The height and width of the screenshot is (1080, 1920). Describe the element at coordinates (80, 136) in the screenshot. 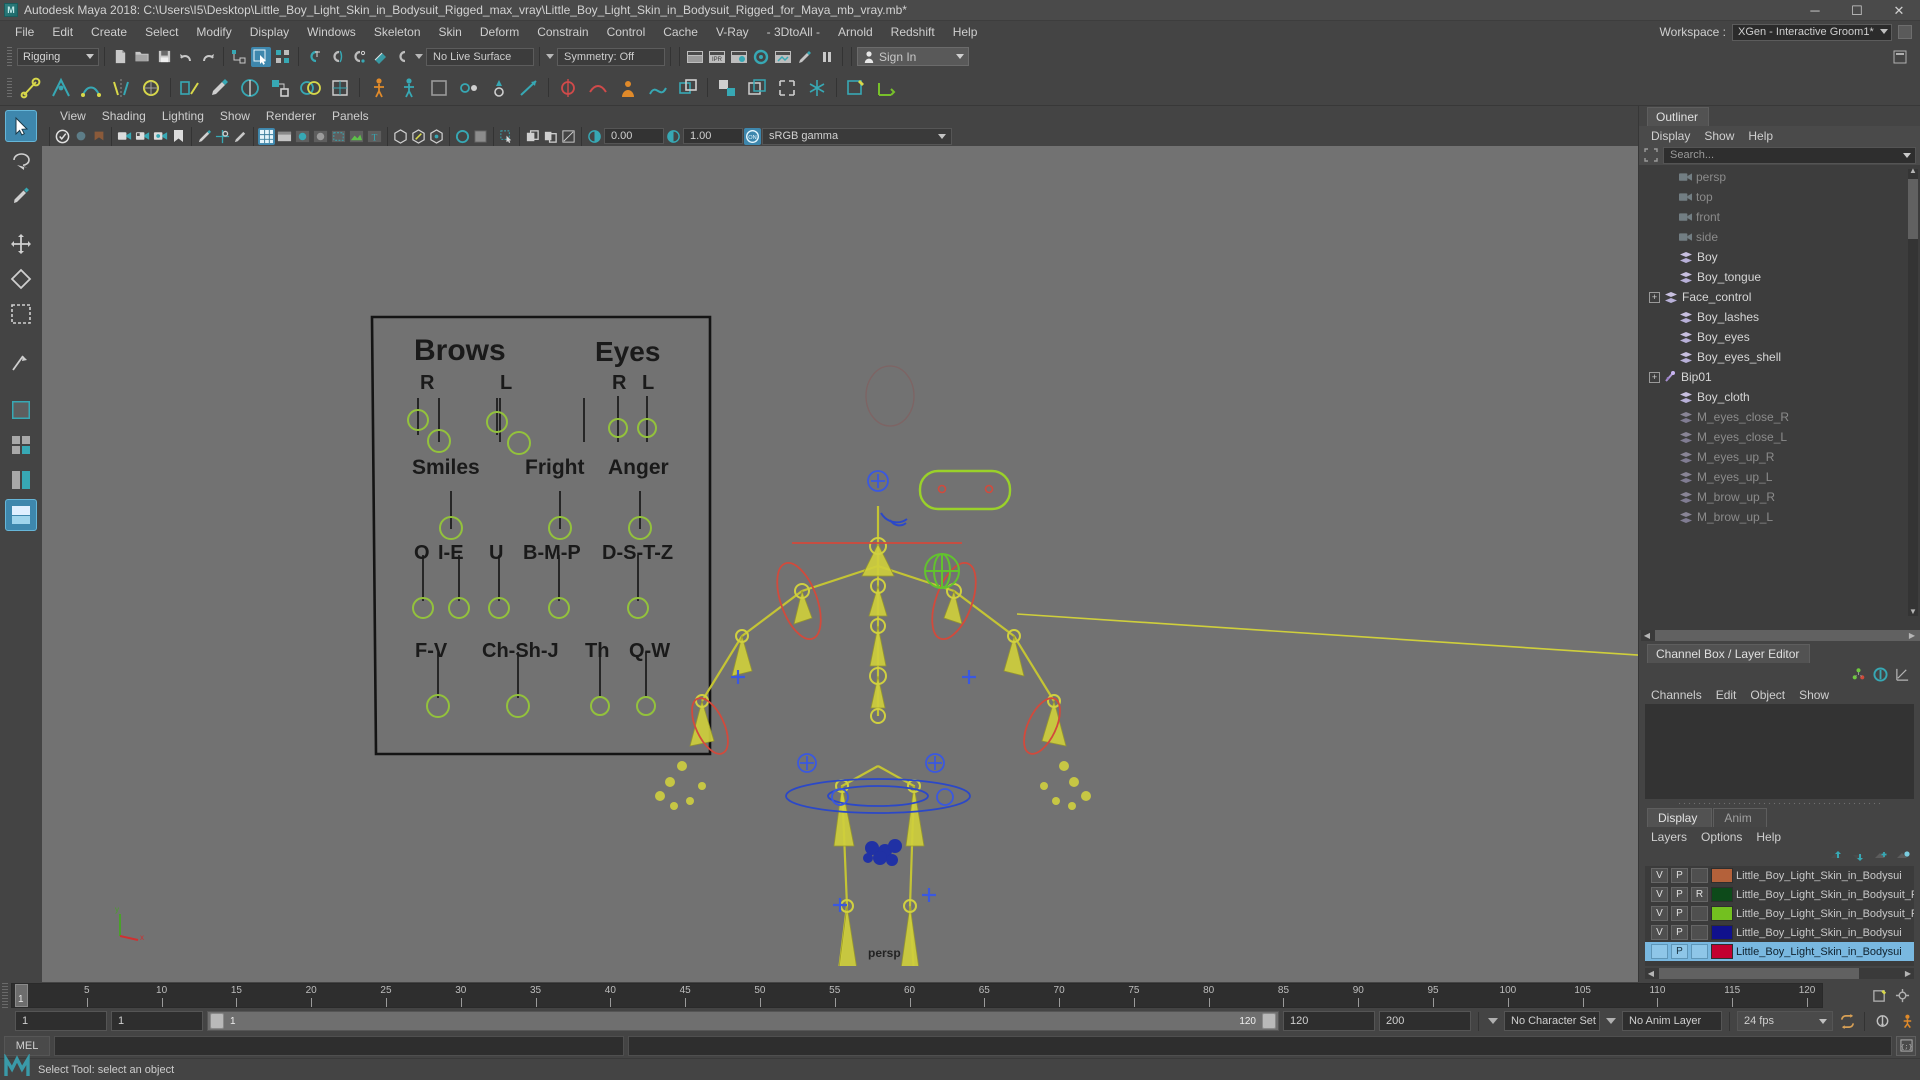

I see `camera-lock-icon` at that location.